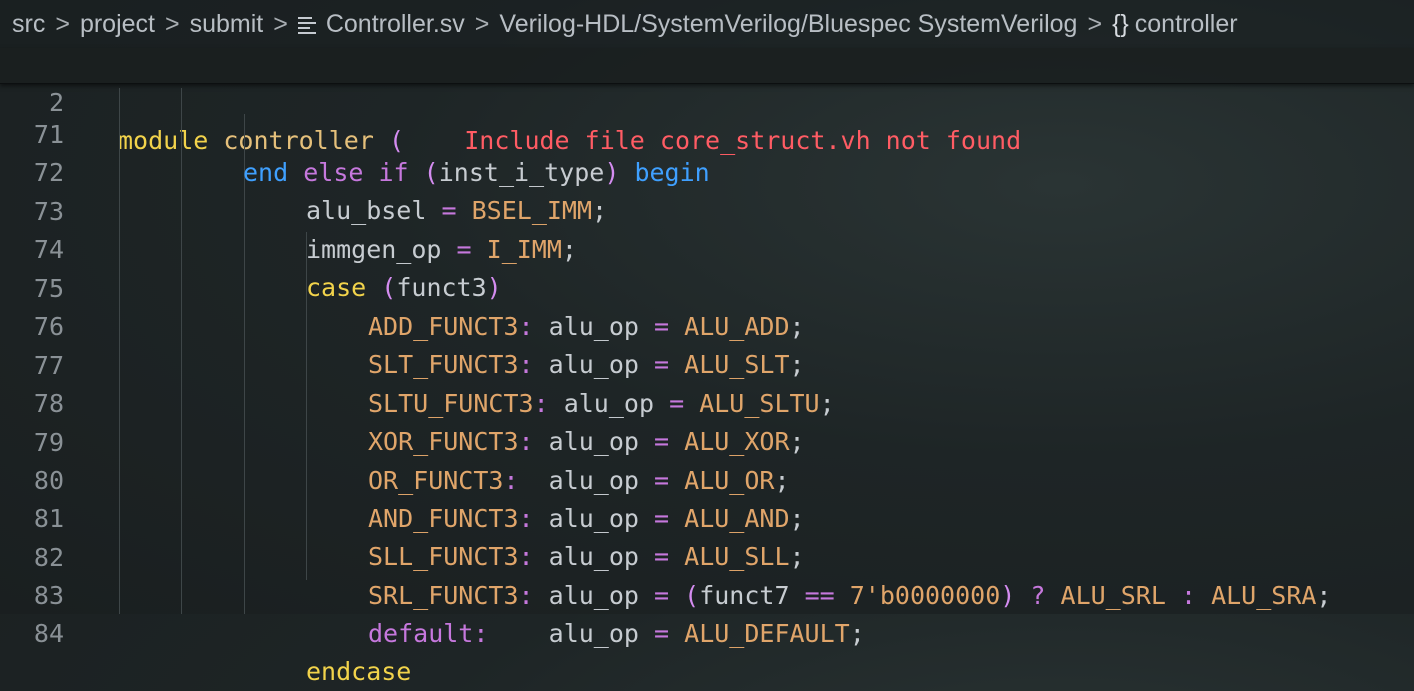  Describe the element at coordinates (395, 24) in the screenshot. I see `breadcrumb-item-file: Controller.sv` at that location.